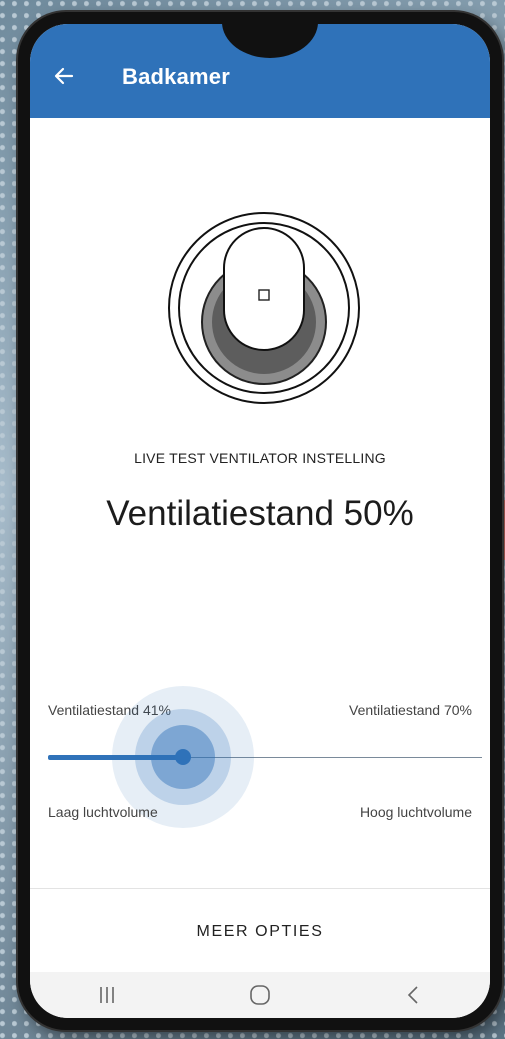 This screenshot has height=1039, width=505. Describe the element at coordinates (260, 458) in the screenshot. I see `status-caption: LIVE TEST VENTILATOR INSTELLING` at that location.